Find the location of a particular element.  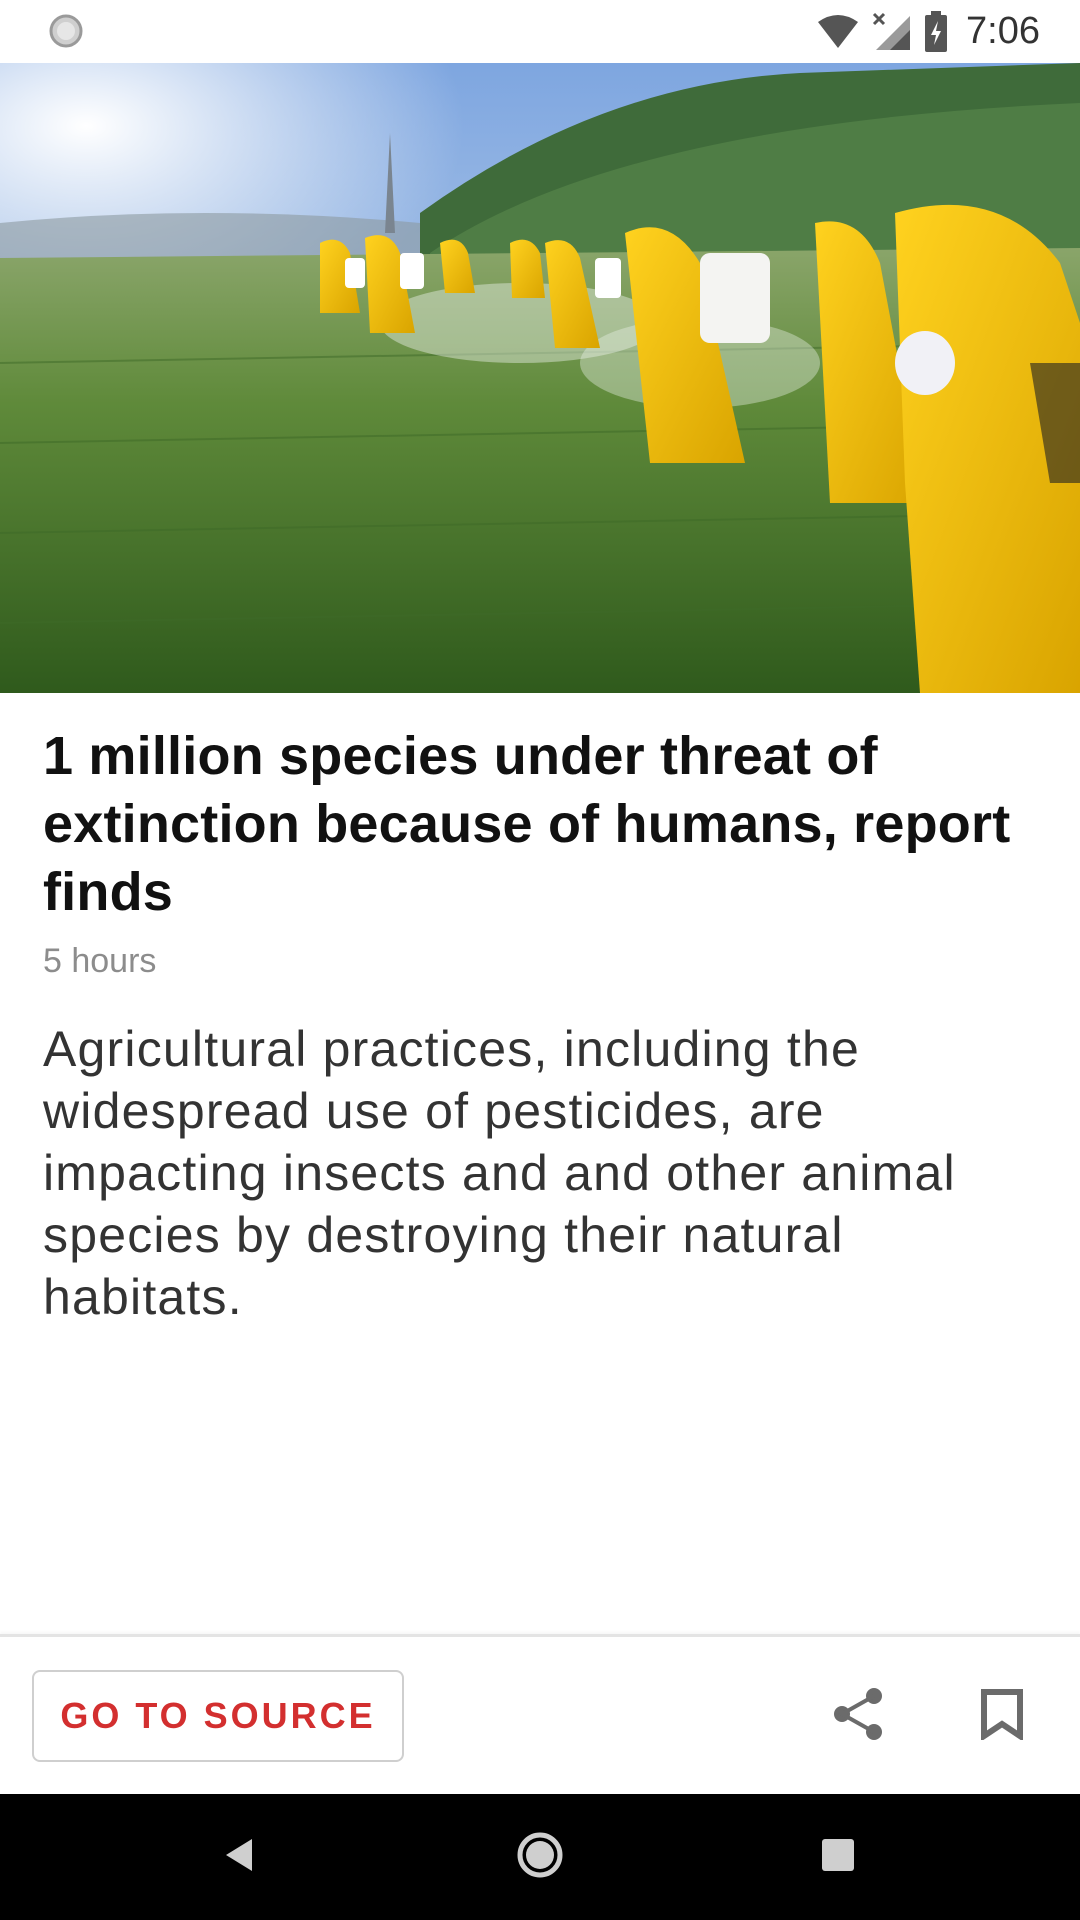

battery-charging-icon is located at coordinates (936, 31).